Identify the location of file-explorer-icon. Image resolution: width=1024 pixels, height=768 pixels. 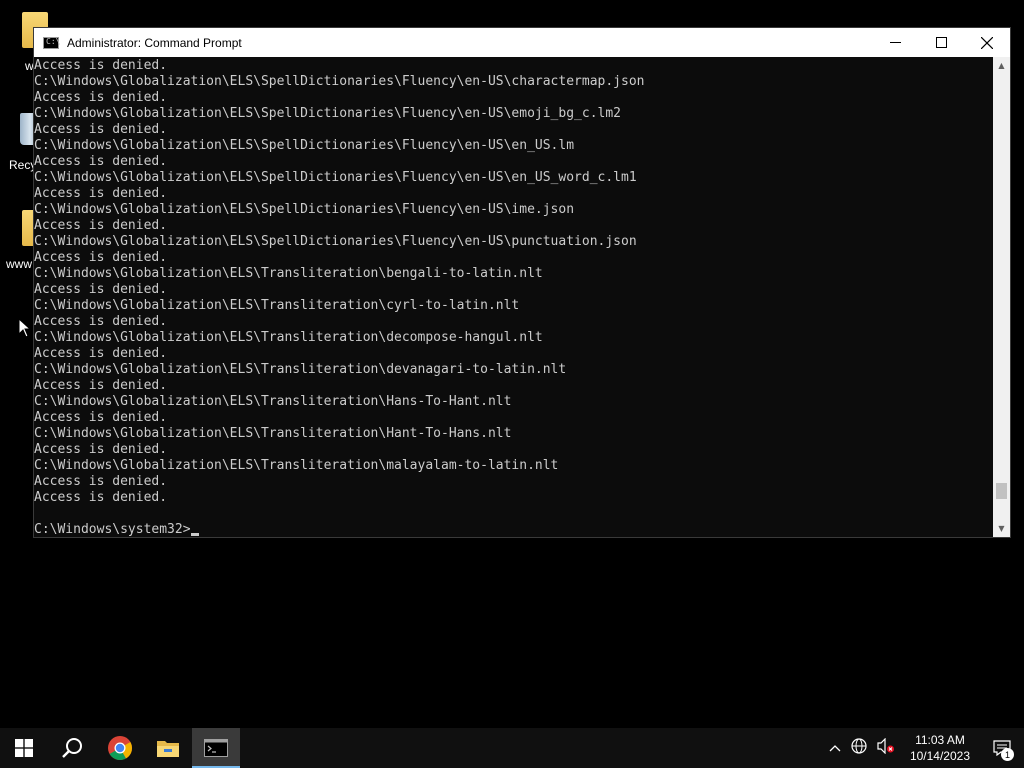
(168, 749).